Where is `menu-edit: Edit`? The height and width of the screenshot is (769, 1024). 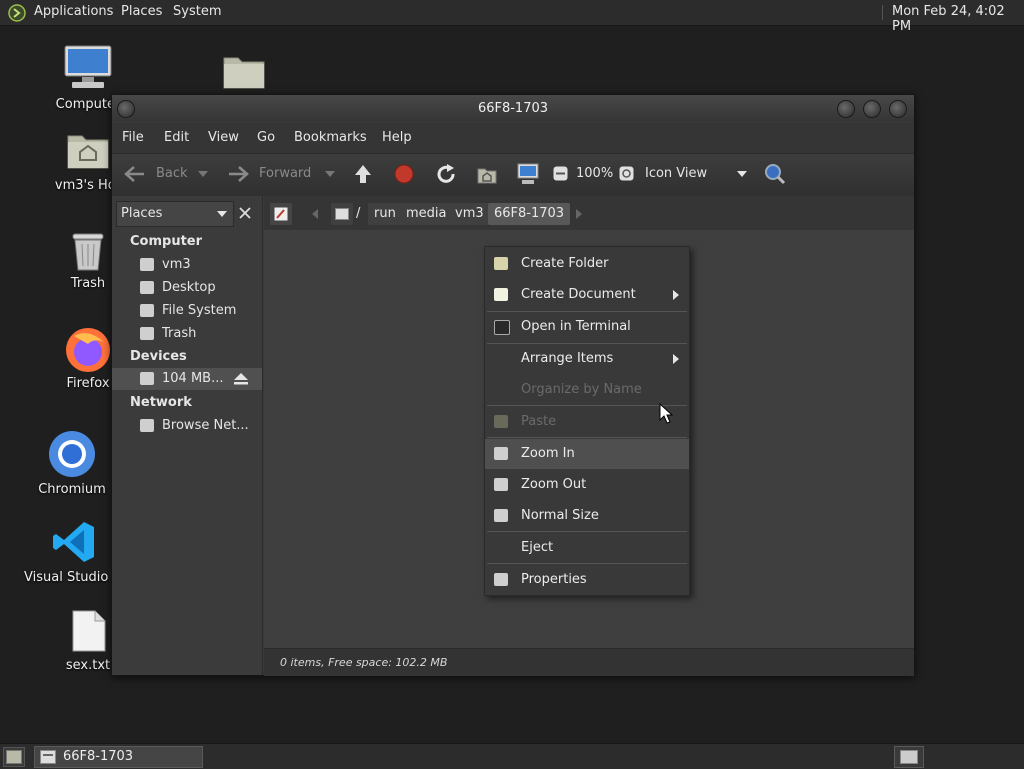
menu-edit: Edit is located at coordinates (176, 137).